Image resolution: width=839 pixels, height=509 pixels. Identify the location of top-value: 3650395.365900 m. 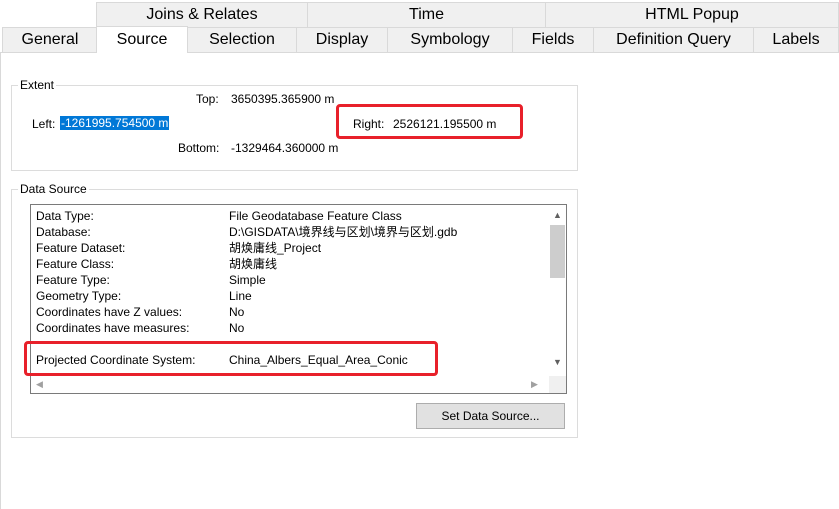
(283, 99).